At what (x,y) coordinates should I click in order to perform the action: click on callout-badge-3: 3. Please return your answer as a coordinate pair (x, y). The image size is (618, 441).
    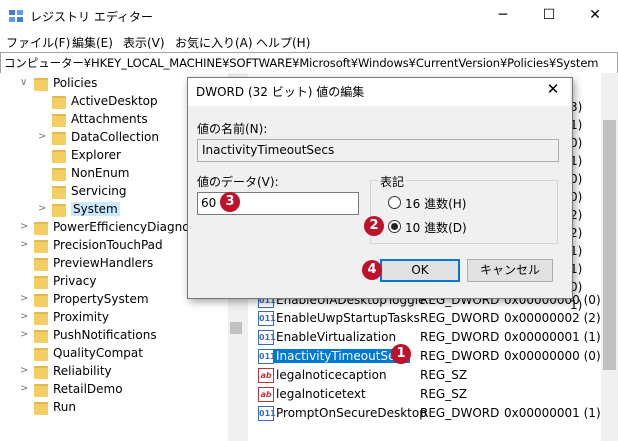
    Looking at the image, I should click on (230, 202).